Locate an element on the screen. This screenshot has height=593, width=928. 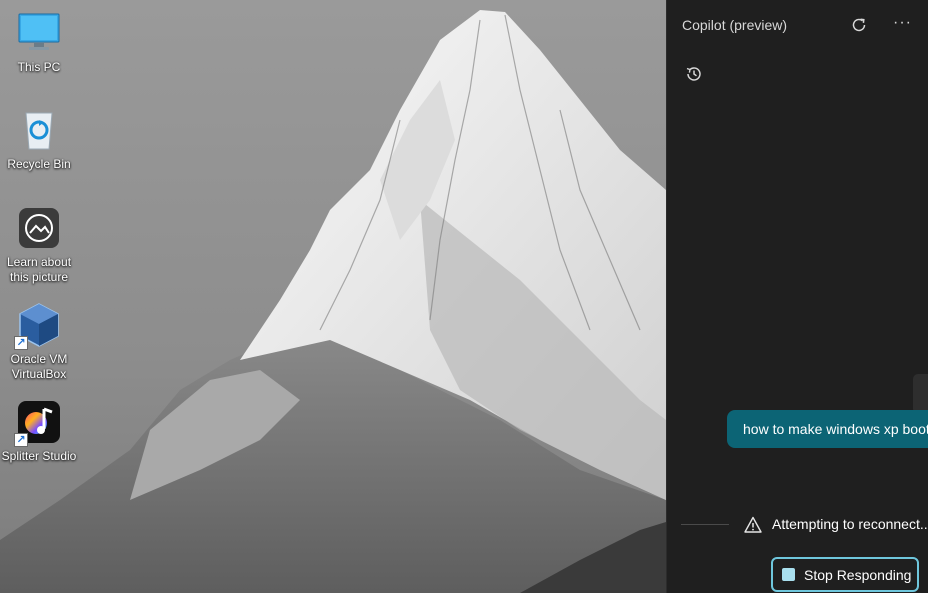
desktop-icon-splitter-studio: ↗ Splitter Studio is located at coordinates (39, 431).